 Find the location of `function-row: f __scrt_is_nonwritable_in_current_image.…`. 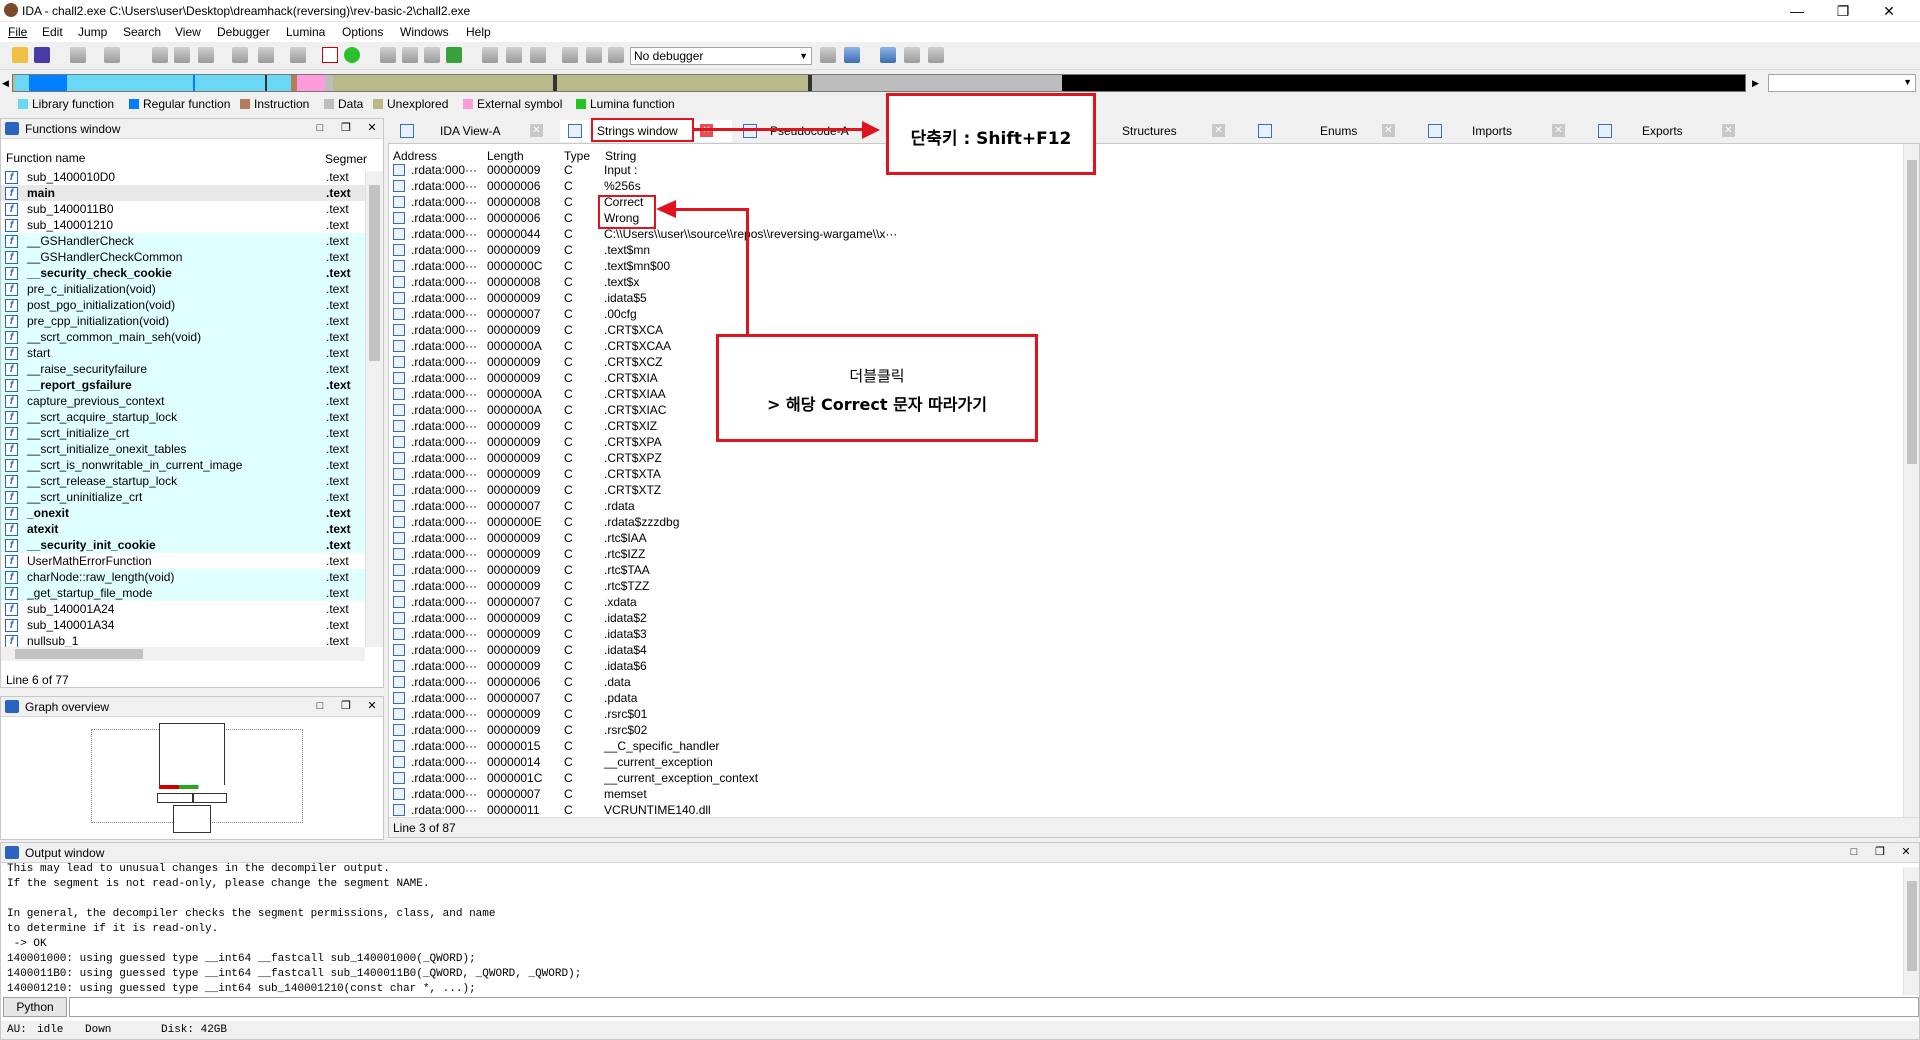

function-row: f __scrt_is_nonwritable_in_current_image.… is located at coordinates (183, 465).